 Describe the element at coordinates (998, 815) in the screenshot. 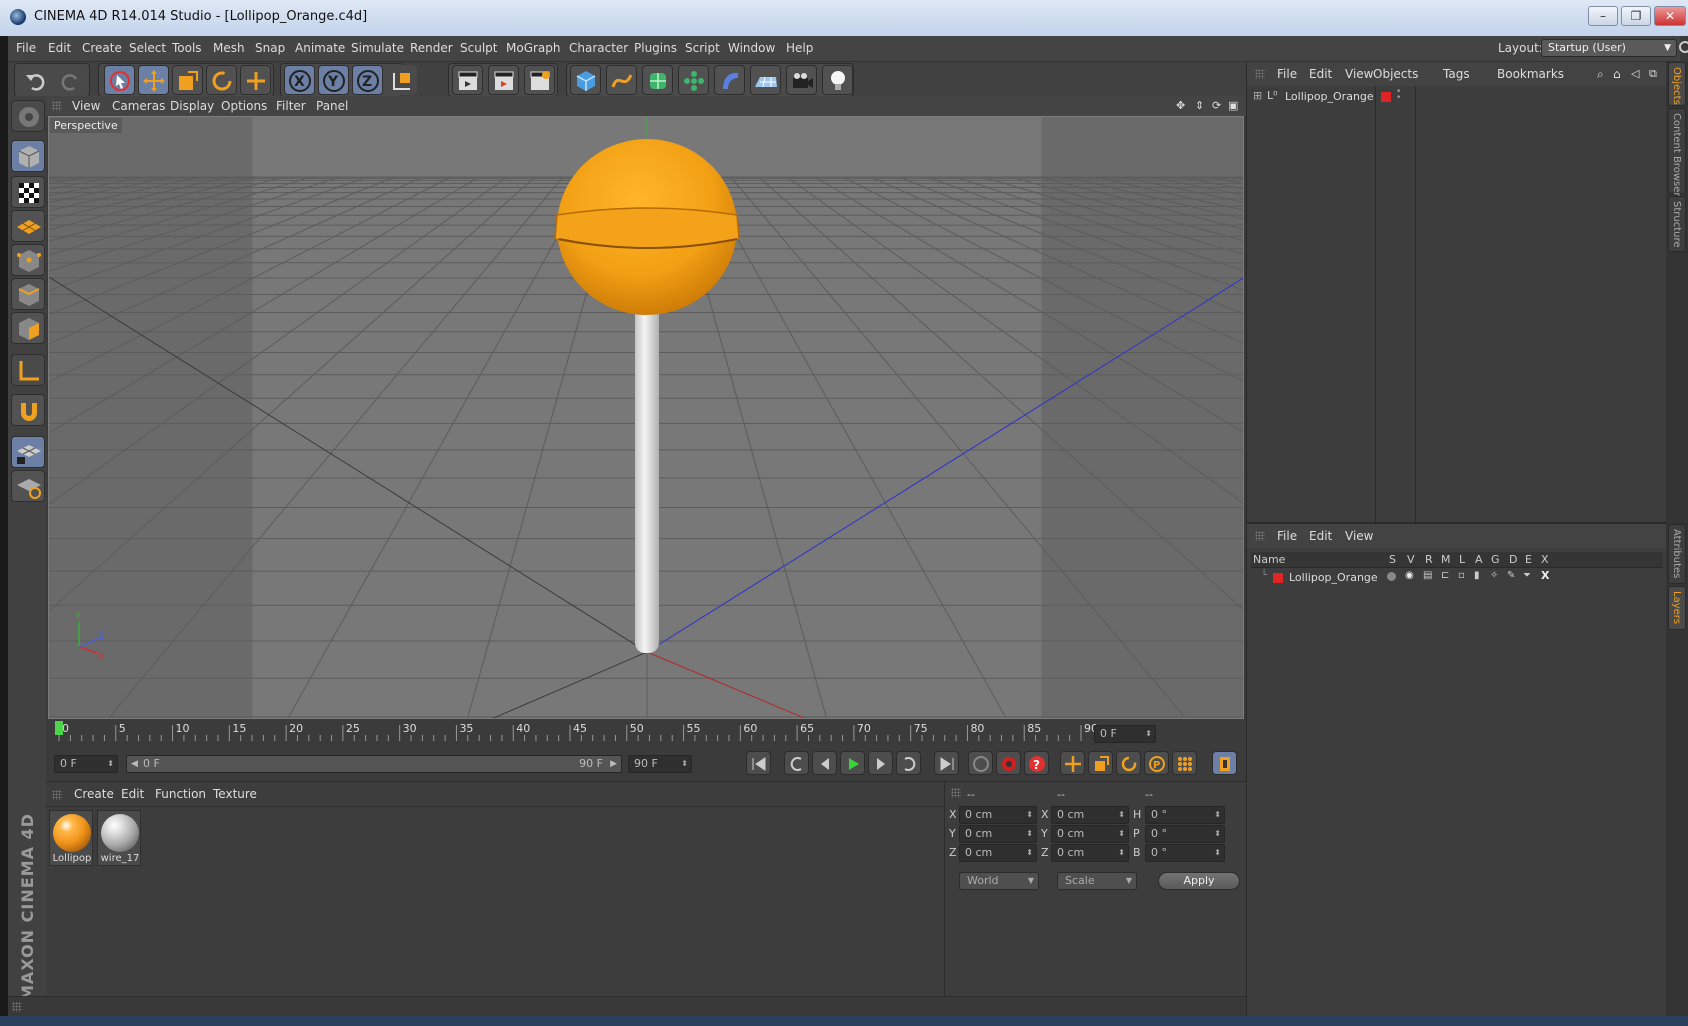

I see `position-x-field: 0 cm ⬍` at that location.